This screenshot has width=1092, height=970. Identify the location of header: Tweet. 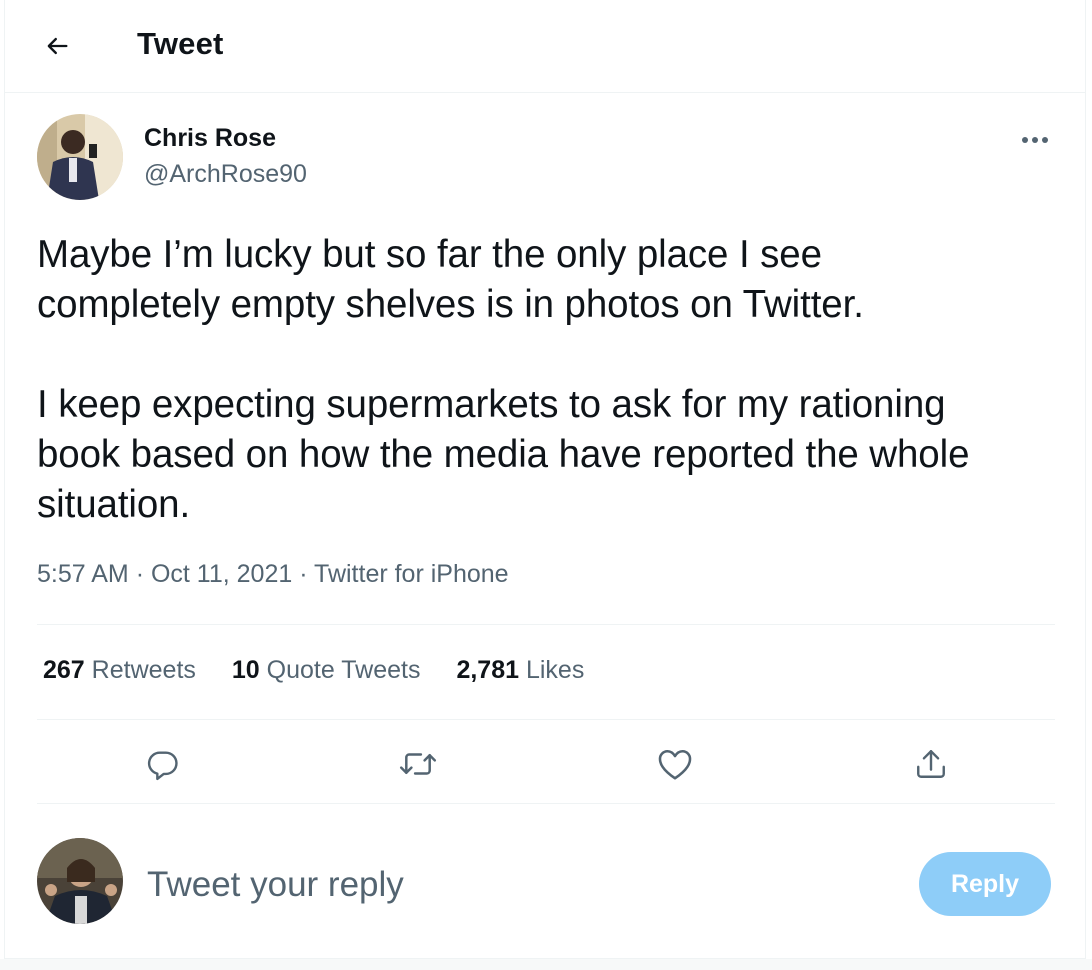
(545, 46).